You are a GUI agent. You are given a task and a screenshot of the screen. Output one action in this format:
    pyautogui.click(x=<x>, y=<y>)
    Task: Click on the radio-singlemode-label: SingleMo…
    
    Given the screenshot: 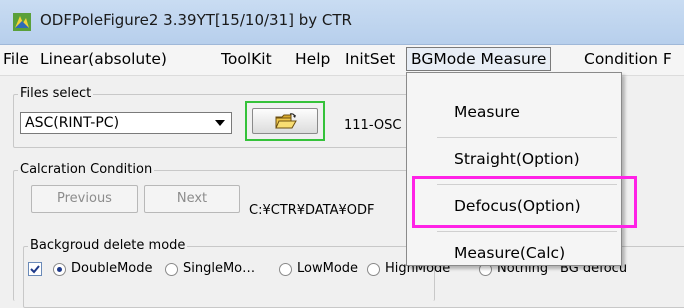 What is the action you would take?
    pyautogui.click(x=219, y=268)
    